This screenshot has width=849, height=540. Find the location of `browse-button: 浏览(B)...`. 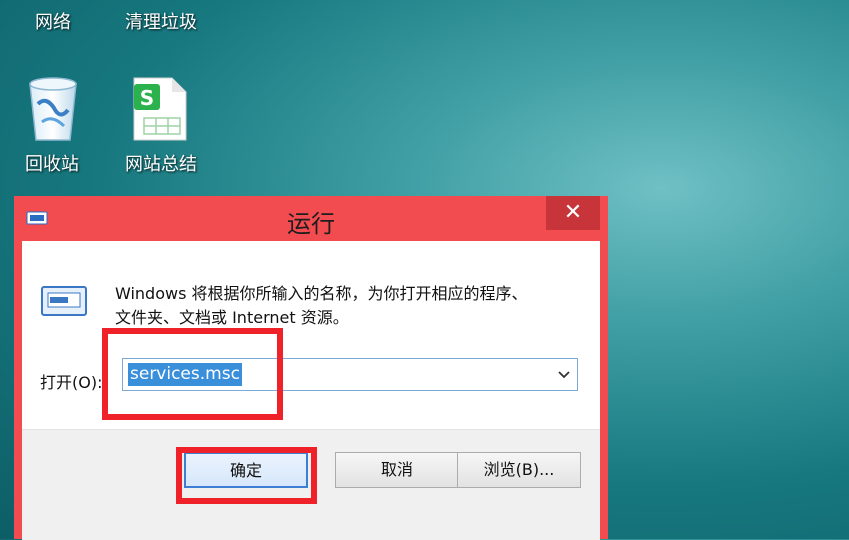

browse-button: 浏览(B)... is located at coordinates (519, 470).